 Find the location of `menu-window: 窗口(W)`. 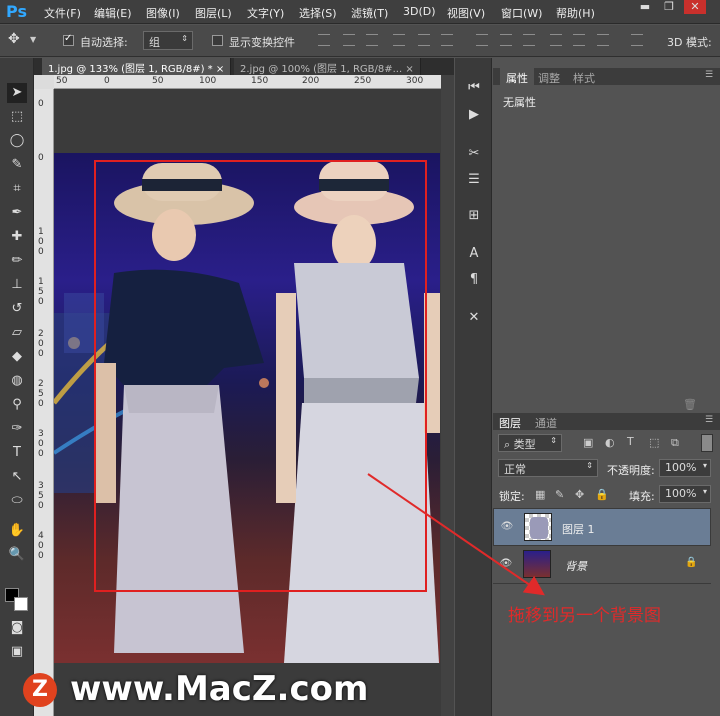

menu-window: 窗口(W) is located at coordinates (521, 13).